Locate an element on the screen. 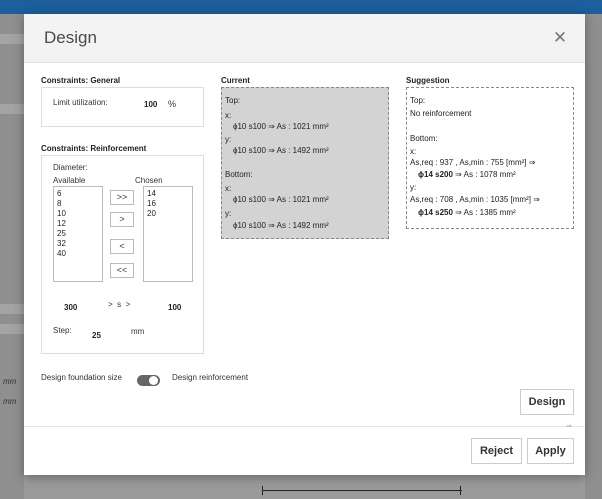 The height and width of the screenshot is (499, 602). suggestion-top-label: Top: is located at coordinates (418, 100).